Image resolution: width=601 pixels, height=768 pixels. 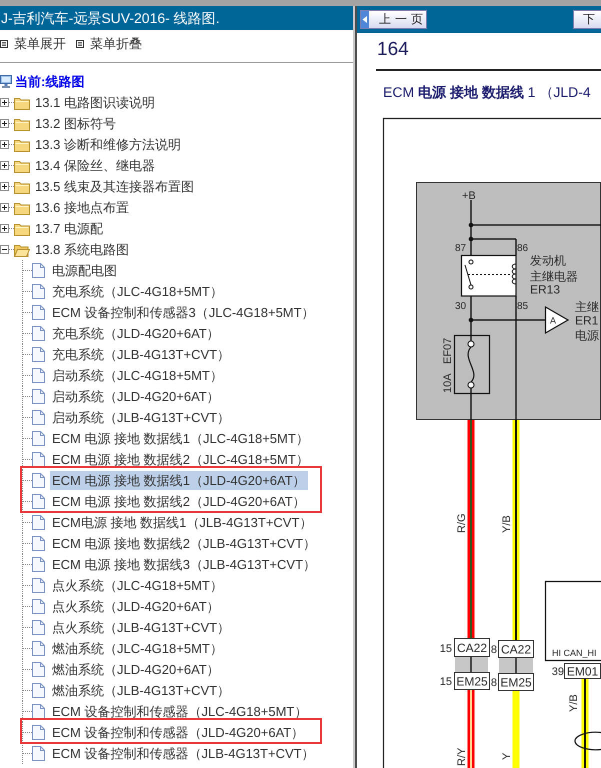 I want to click on tree-item: 13.7 电源配, so click(x=69, y=228).